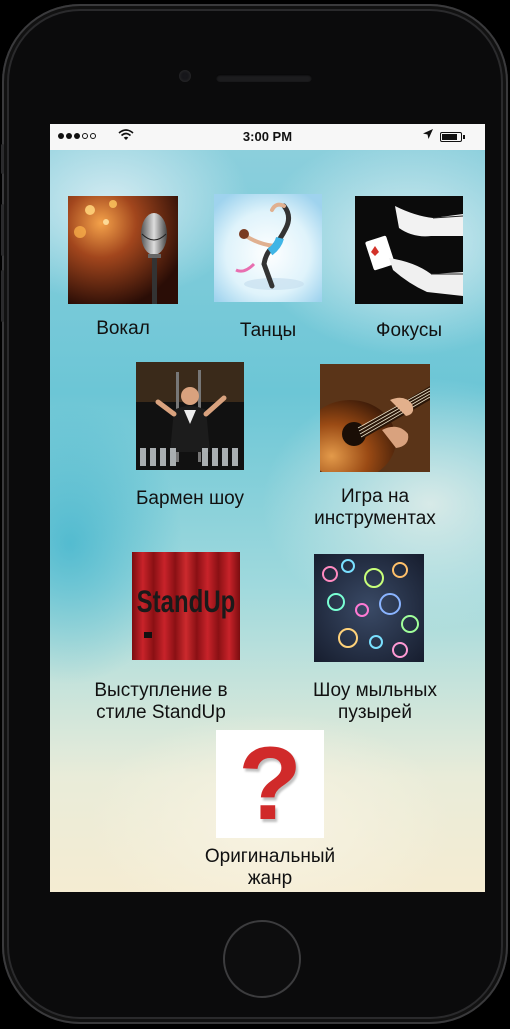 The width and height of the screenshot is (510, 1029). I want to click on category-bubbles-label: Шоу мыльных пузырей, so click(375, 702).